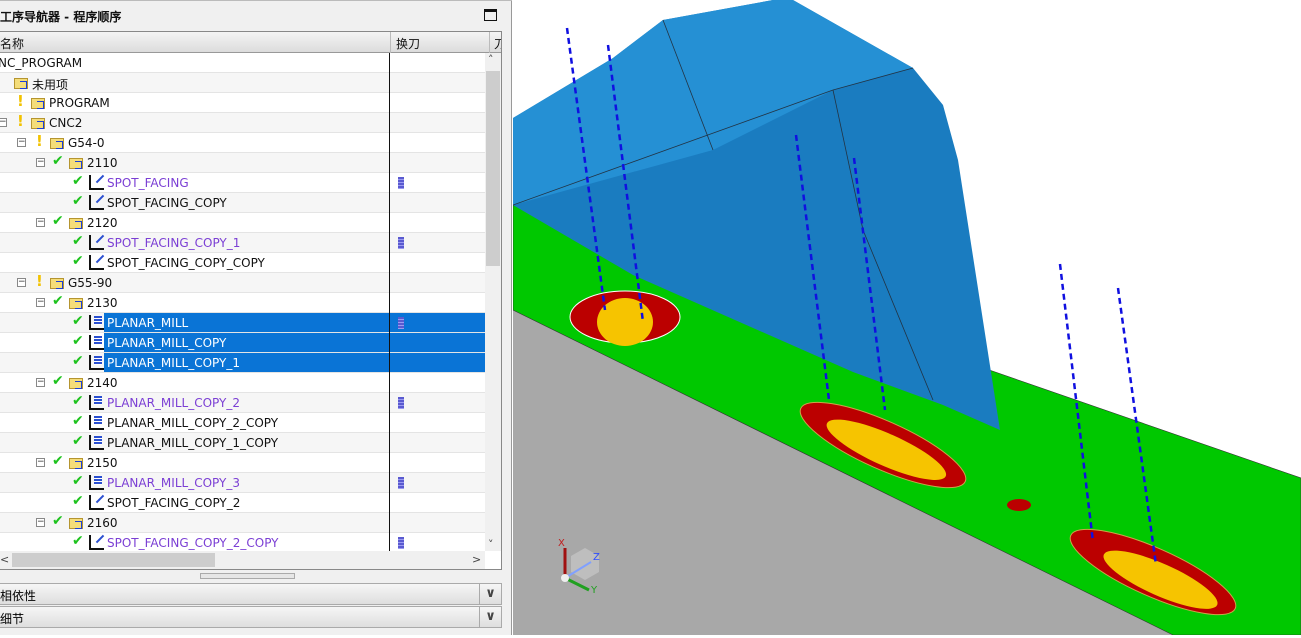 Image resolution: width=1301 pixels, height=638 pixels. Describe the element at coordinates (491, 59) in the screenshot. I see `scroll-up-icon: ˄` at that location.